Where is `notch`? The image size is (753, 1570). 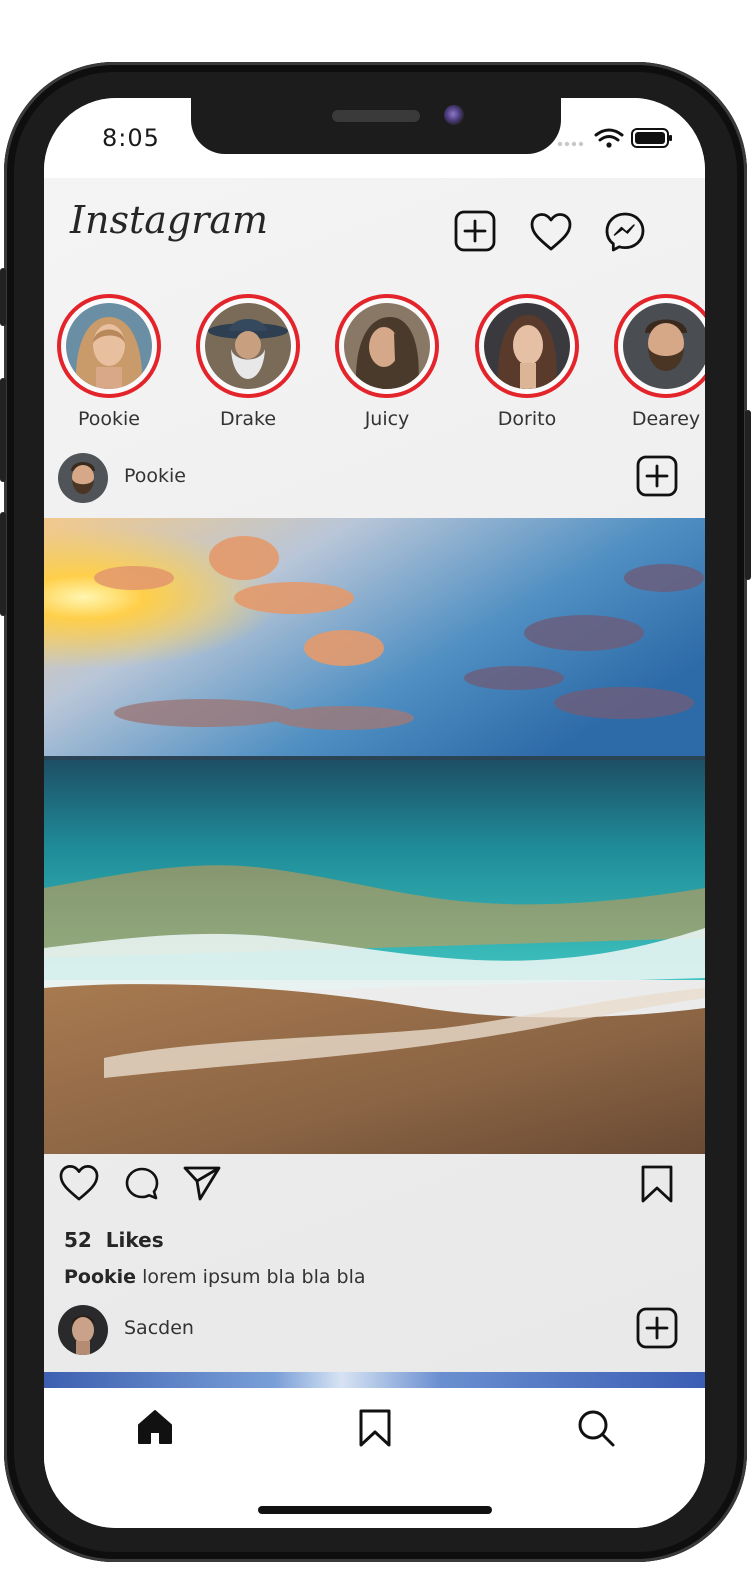
notch is located at coordinates (376, 126).